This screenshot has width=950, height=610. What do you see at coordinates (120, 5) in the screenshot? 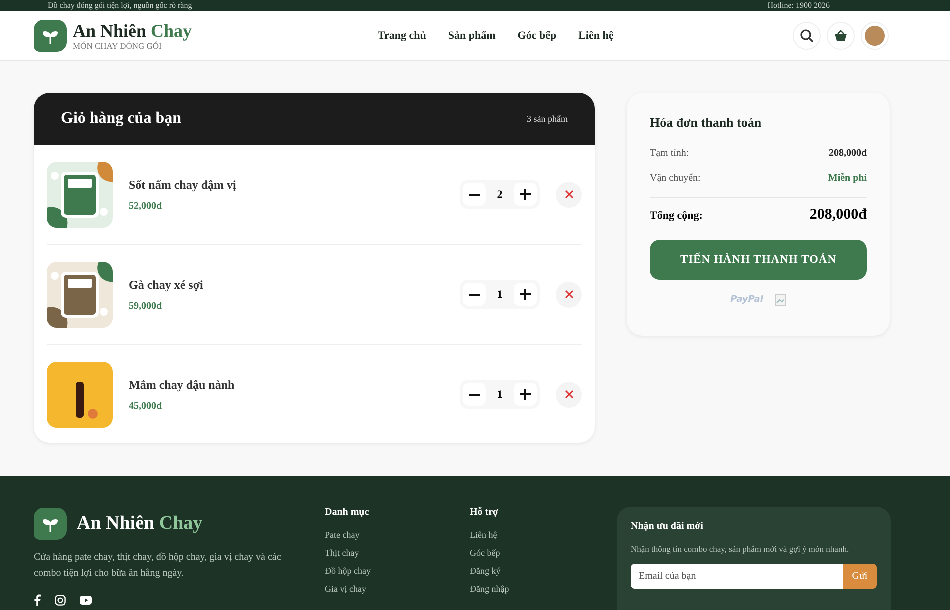
I see `top-bar-tagline: Đồ chay đóng gói tiện lợi, nguồn gốc rõ ràng` at bounding box center [120, 5].